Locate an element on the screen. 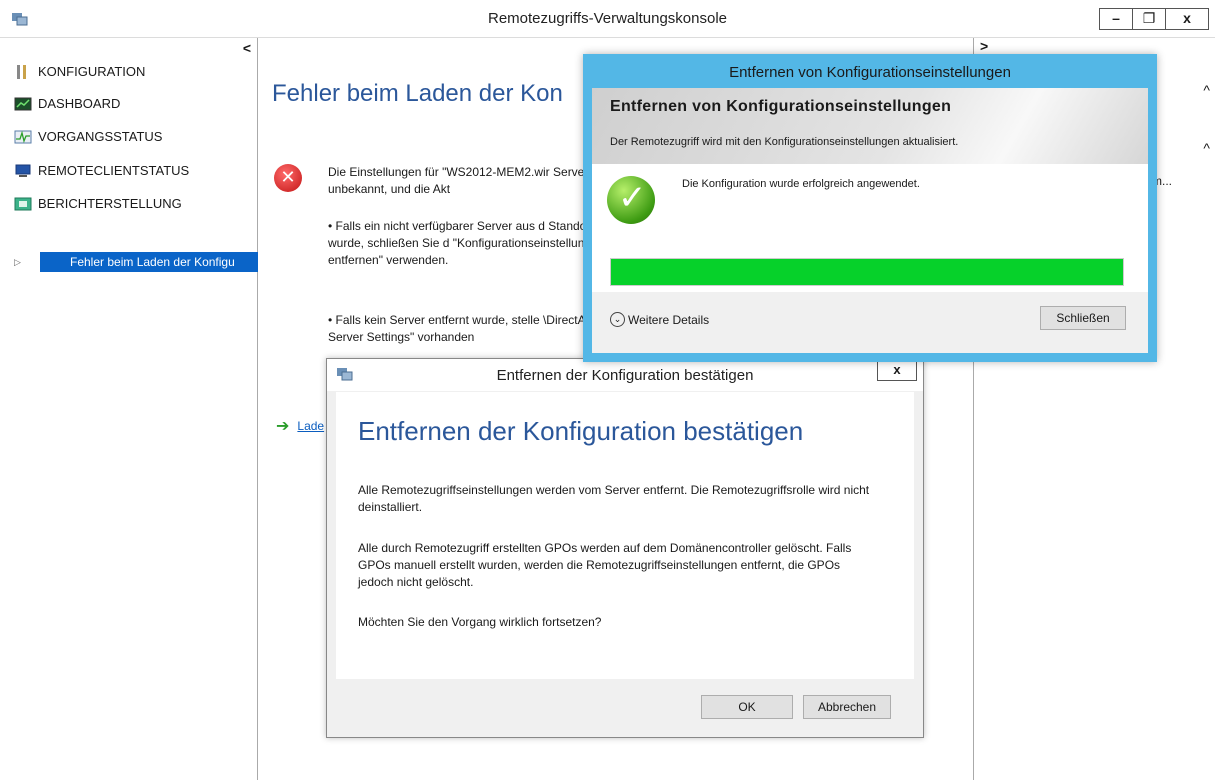  nav-item-dashboard: DASHBOARD is located at coordinates (67, 103).